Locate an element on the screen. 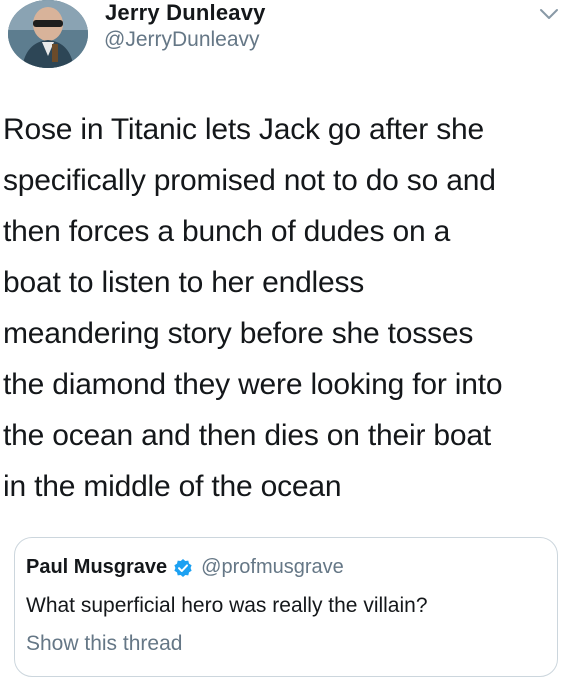 The height and width of the screenshot is (677, 568). quoted-author-handle: @profmusgrave is located at coordinates (272, 567).